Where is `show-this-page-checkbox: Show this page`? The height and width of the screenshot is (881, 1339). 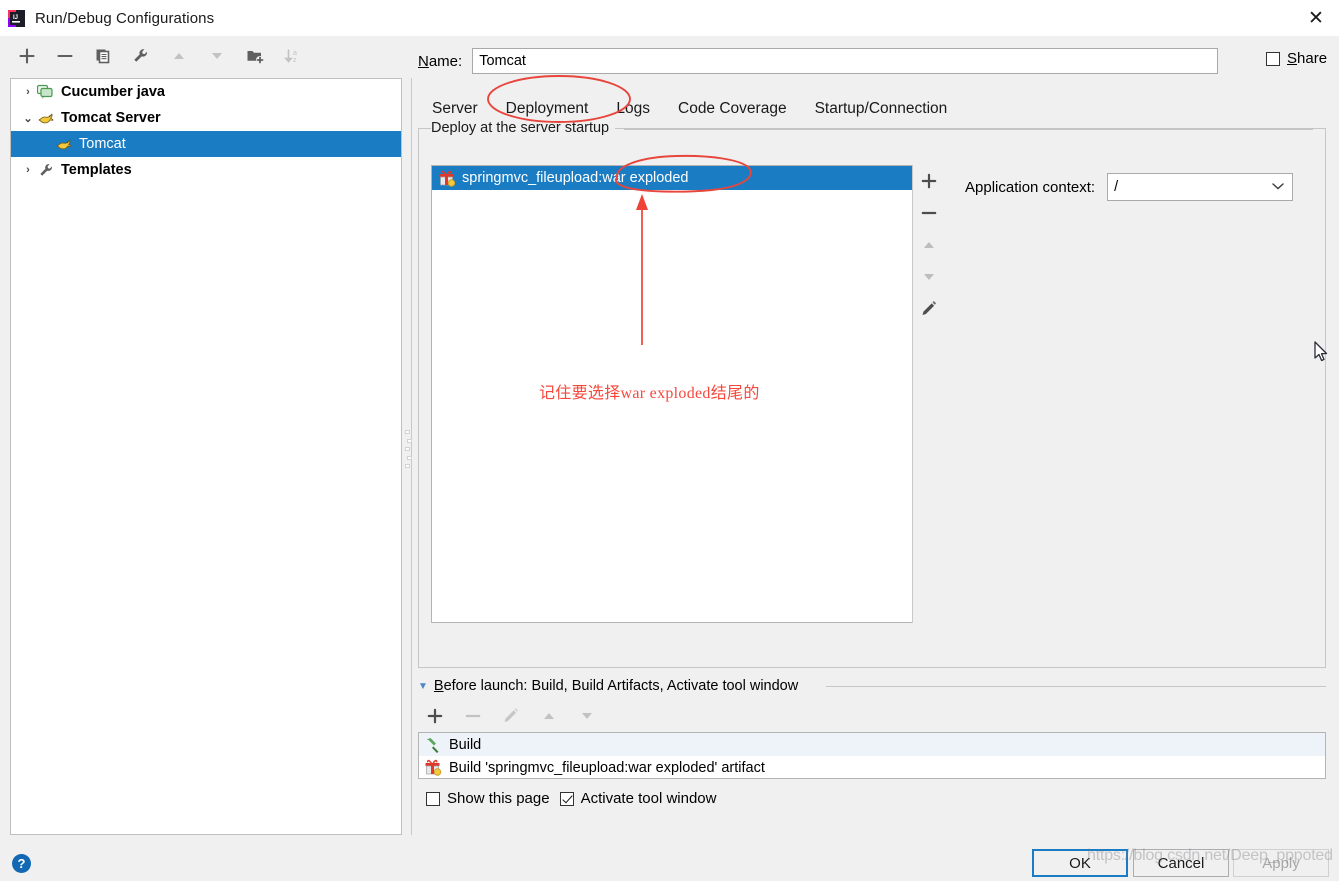
show-this-page-checkbox: Show this page is located at coordinates (488, 798).